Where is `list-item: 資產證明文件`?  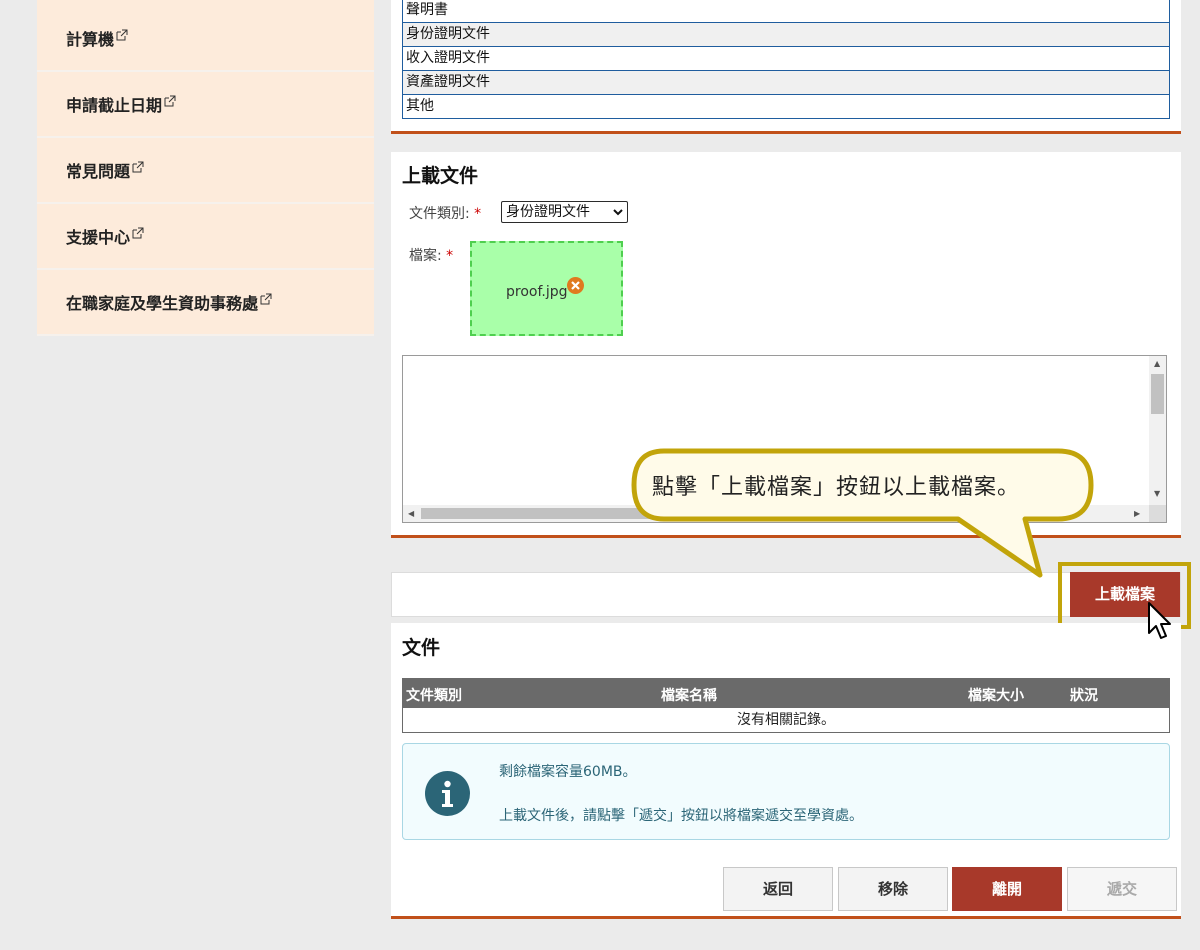 list-item: 資產證明文件 is located at coordinates (786, 82).